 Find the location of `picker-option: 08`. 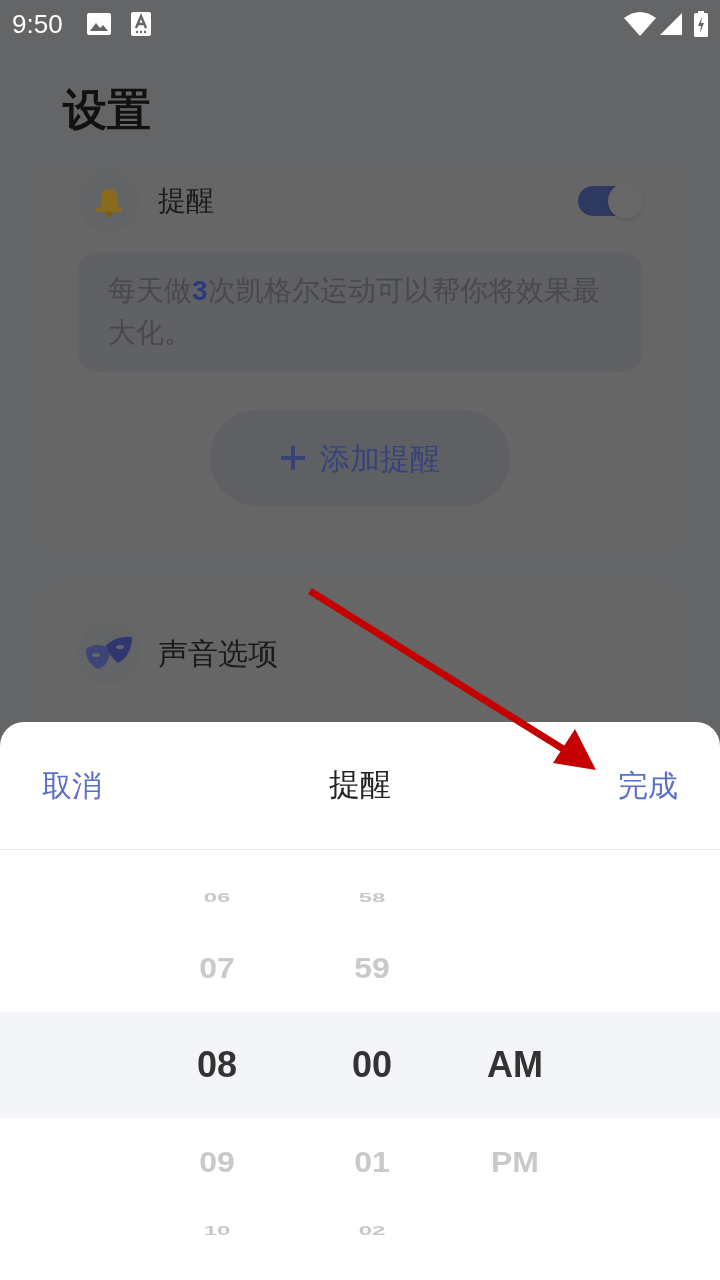

picker-option: 08 is located at coordinates (216, 1065).